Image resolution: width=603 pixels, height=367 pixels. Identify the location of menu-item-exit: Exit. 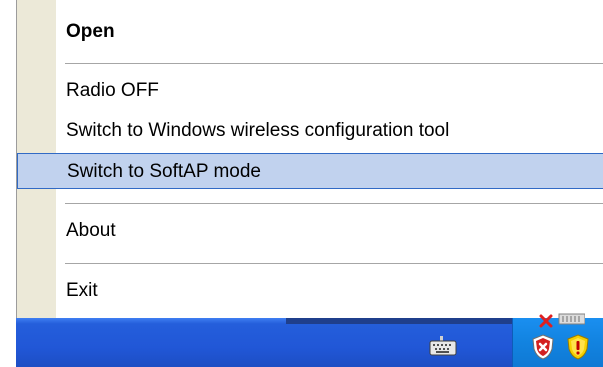
(330, 291).